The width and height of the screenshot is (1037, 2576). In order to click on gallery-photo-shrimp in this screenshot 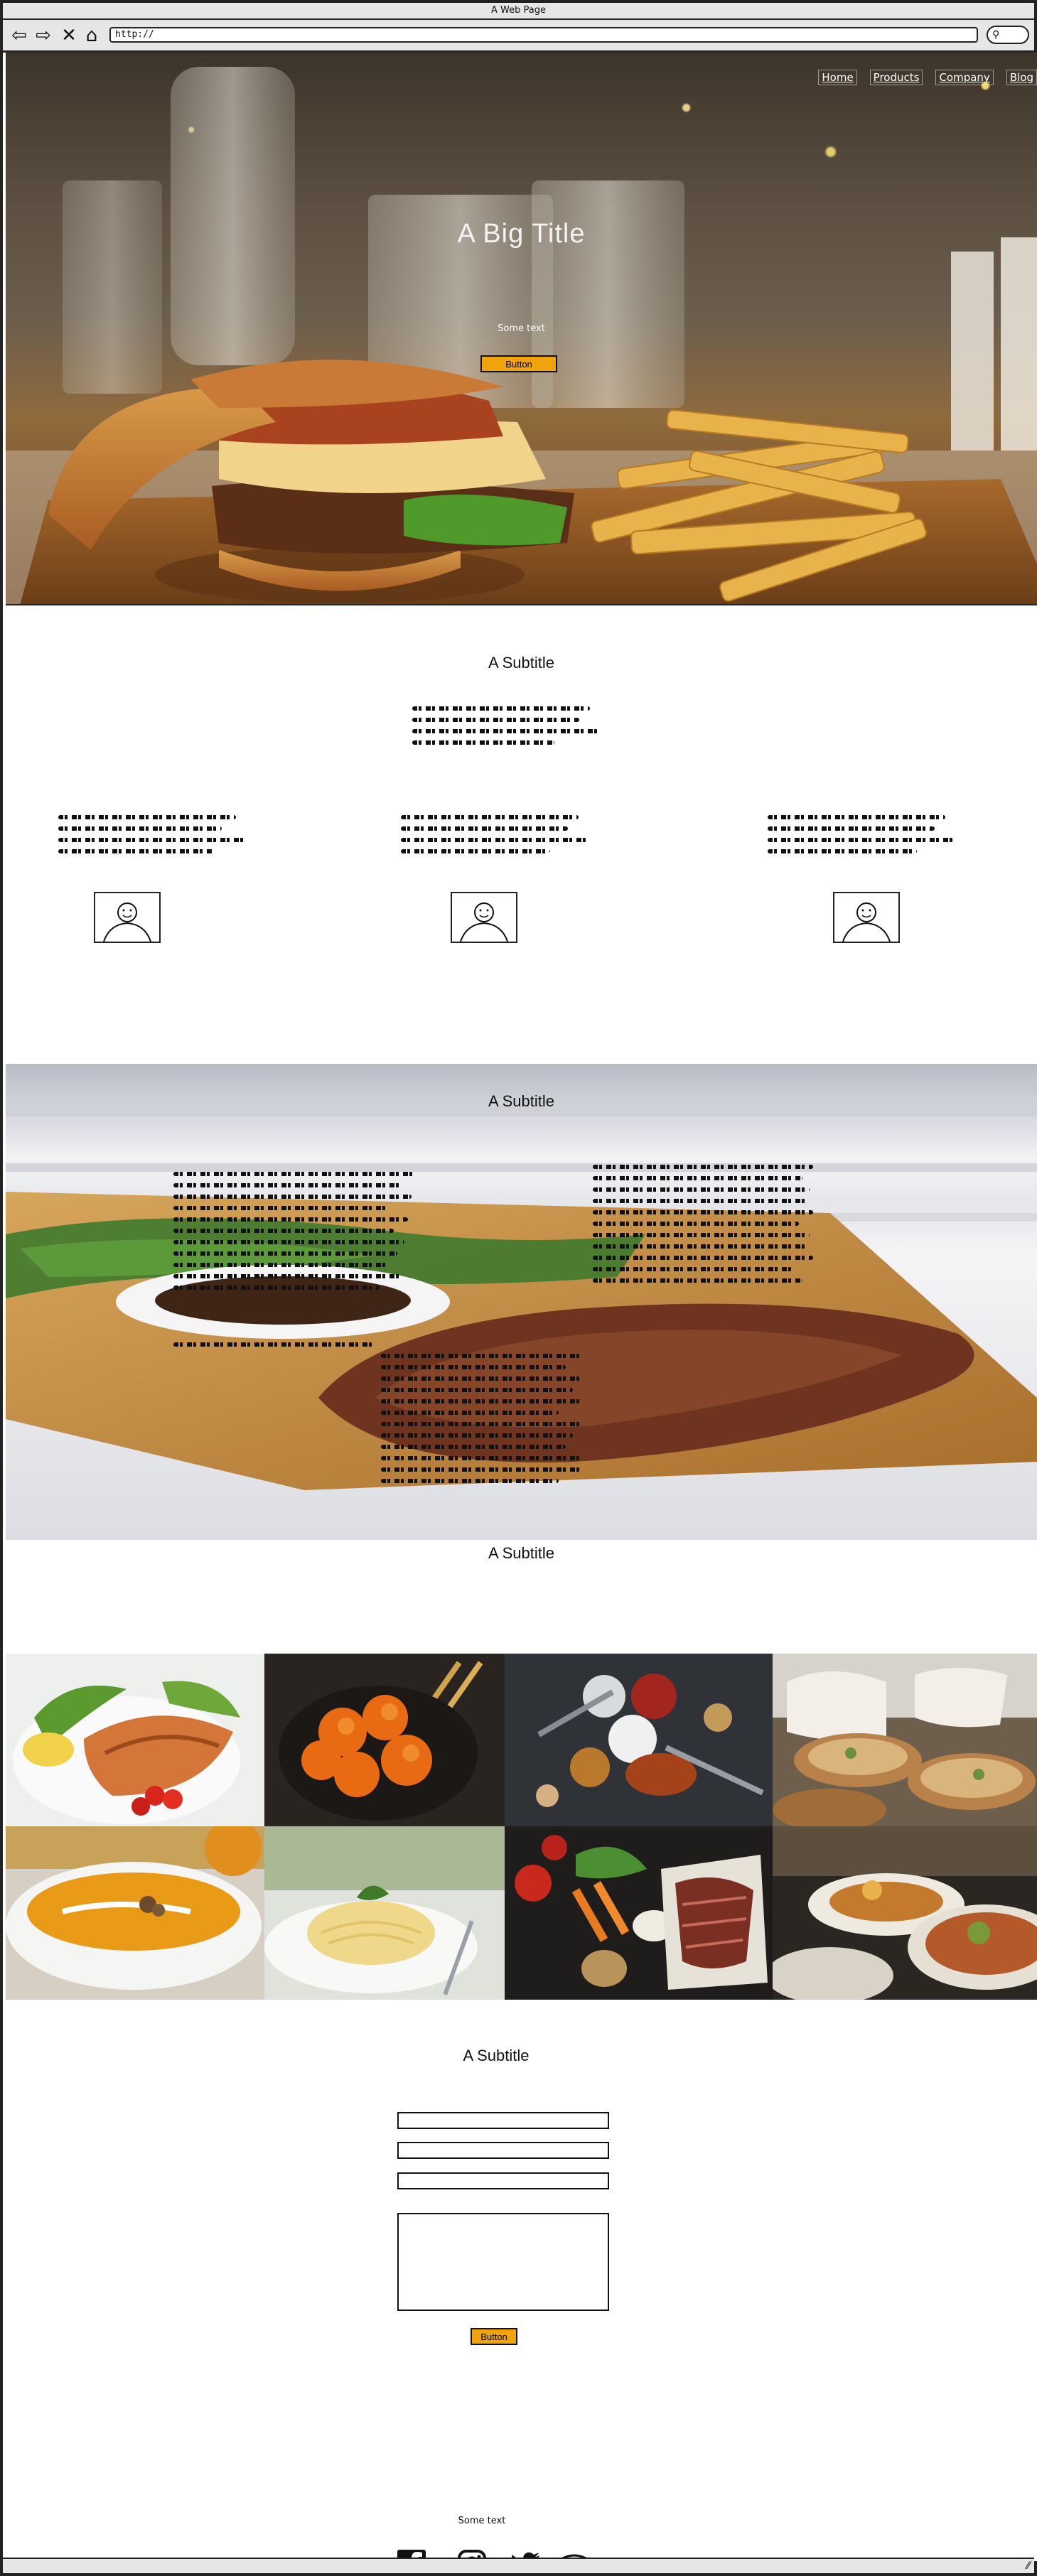, I will do `click(384, 1740)`.